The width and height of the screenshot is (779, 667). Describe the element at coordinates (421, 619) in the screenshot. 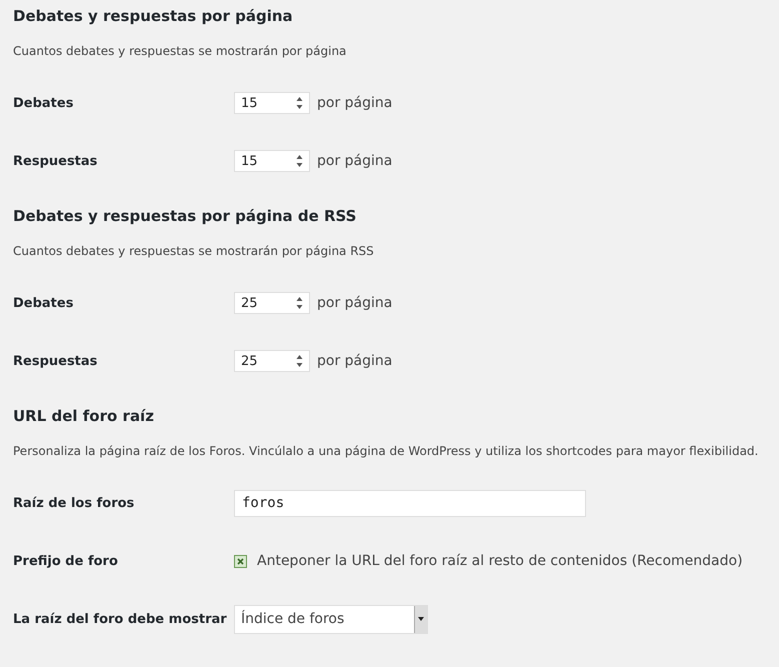

I see `caret-icon` at that location.